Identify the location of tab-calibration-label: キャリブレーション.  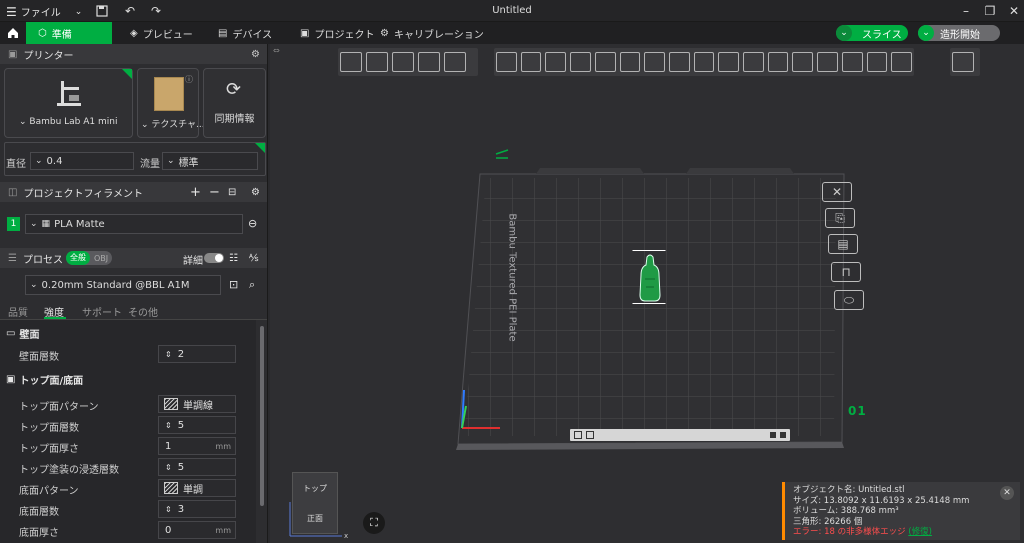
(438, 35).